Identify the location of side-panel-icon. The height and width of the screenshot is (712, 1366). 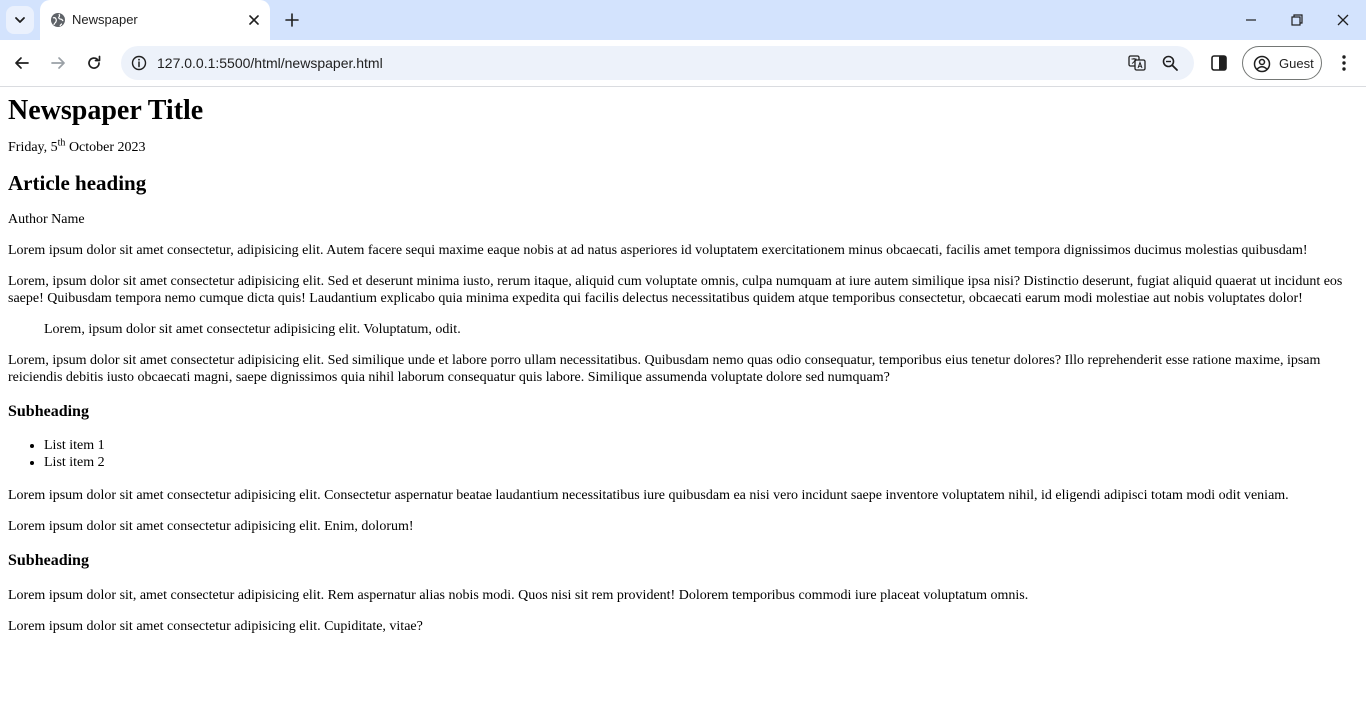
(1219, 63).